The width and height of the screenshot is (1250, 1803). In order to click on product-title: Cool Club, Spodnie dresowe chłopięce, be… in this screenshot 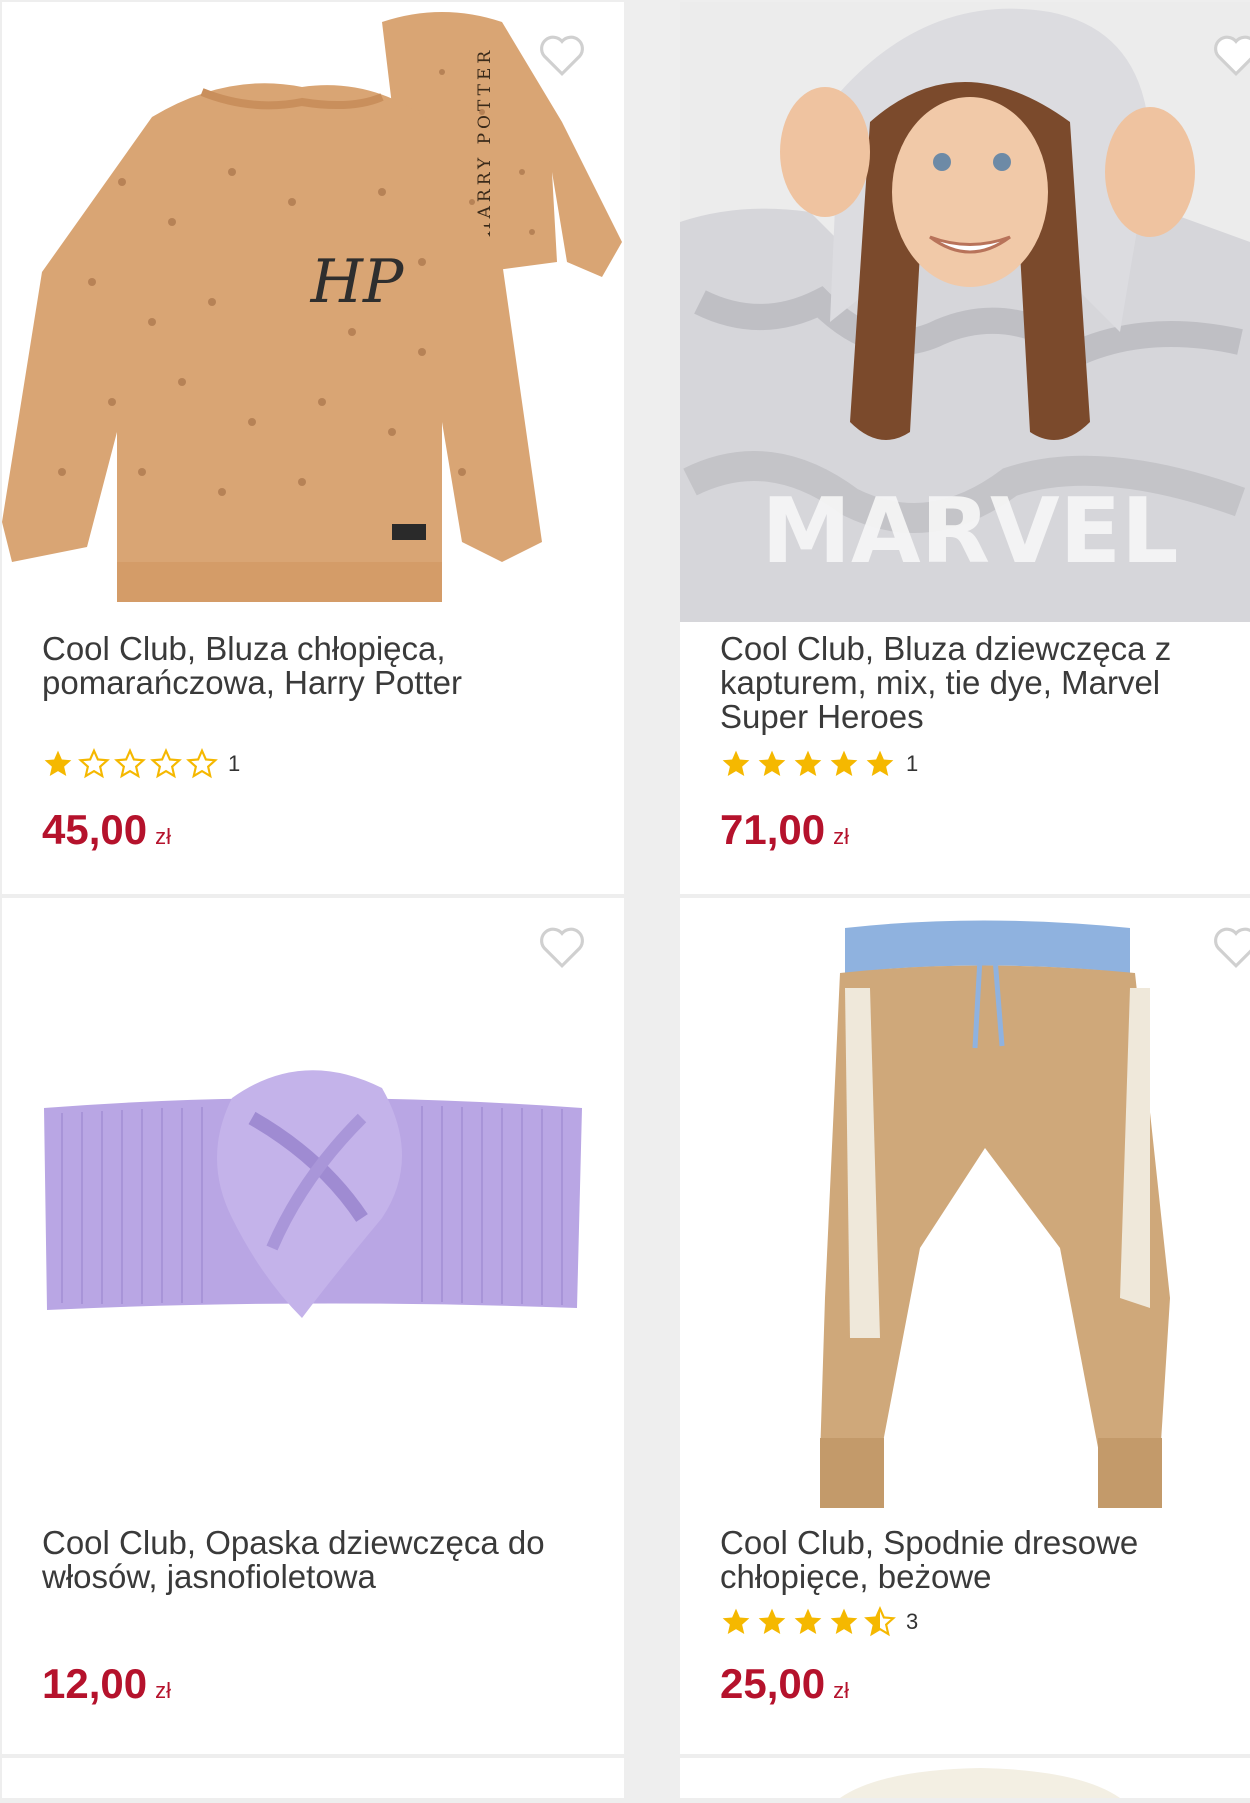, I will do `click(975, 1560)`.